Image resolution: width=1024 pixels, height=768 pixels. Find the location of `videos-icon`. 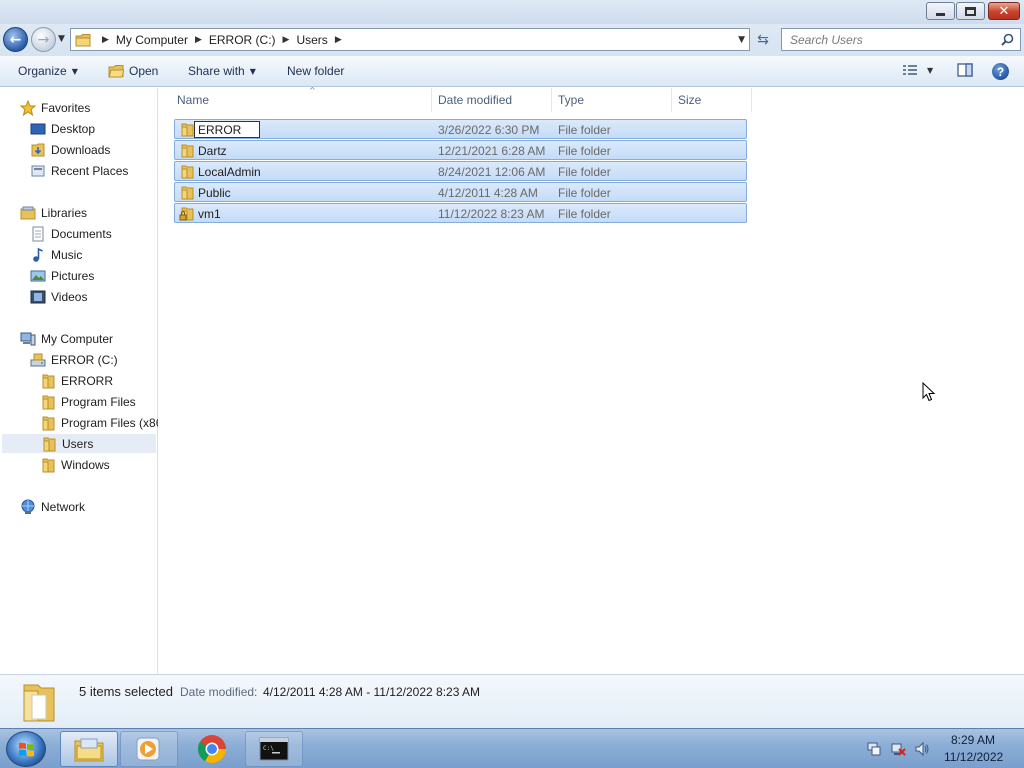

videos-icon is located at coordinates (38, 296).